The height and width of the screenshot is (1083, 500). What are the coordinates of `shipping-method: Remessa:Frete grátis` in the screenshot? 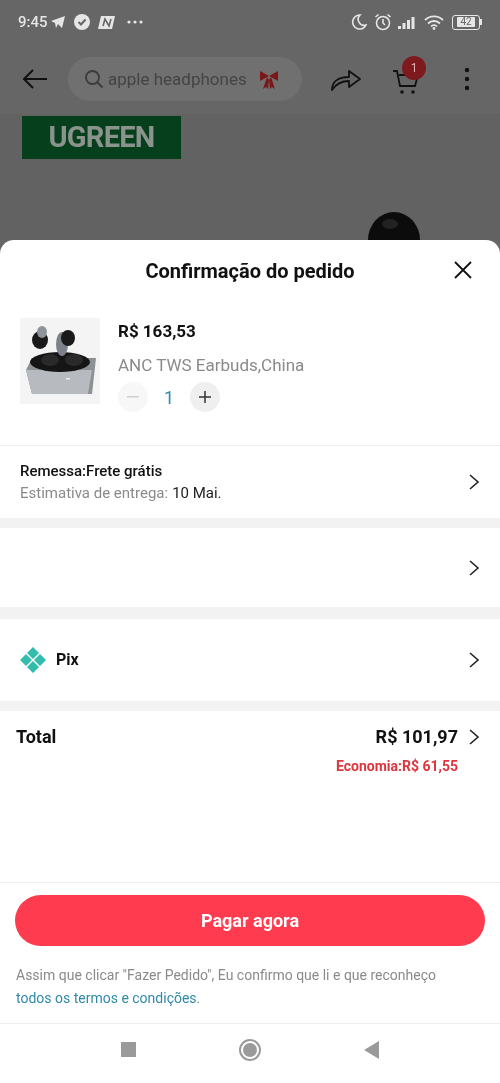 It's located at (92, 471).